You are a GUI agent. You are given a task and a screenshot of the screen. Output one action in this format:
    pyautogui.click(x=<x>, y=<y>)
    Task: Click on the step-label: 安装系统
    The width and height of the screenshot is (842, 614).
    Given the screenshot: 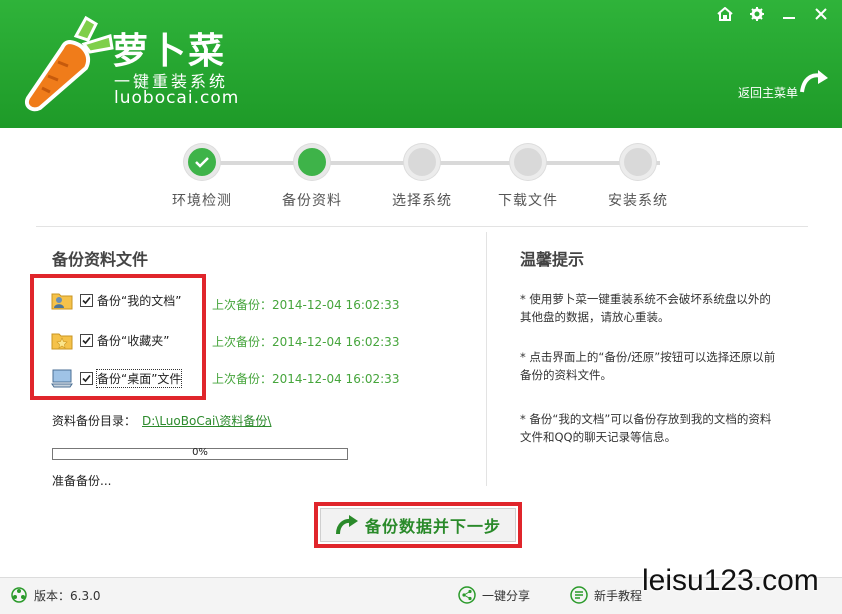 What is the action you would take?
    pyautogui.click(x=638, y=201)
    